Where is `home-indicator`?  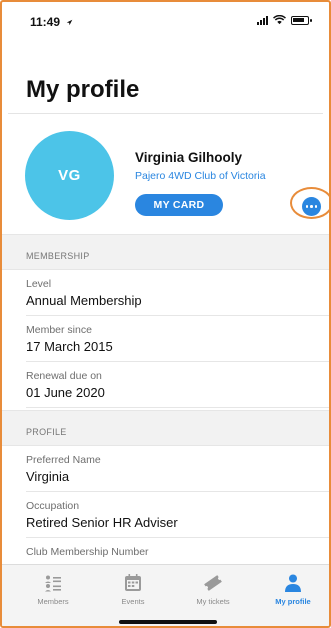 home-indicator is located at coordinates (168, 622).